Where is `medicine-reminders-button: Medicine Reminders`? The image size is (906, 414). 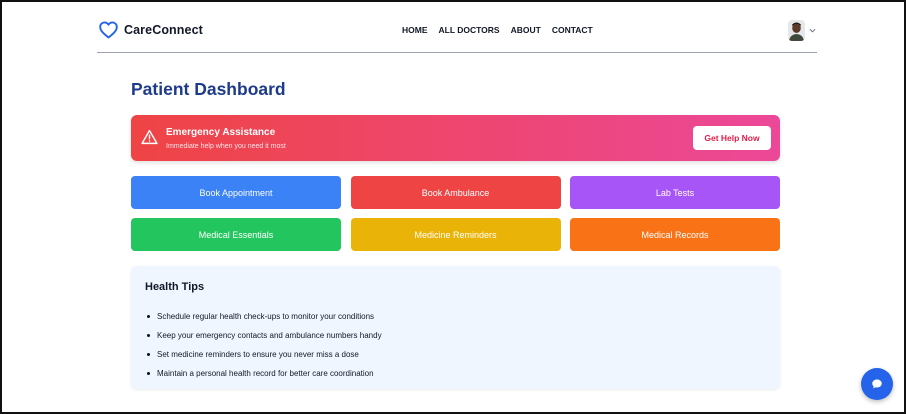
medicine-reminders-button: Medicine Reminders is located at coordinates (455, 234).